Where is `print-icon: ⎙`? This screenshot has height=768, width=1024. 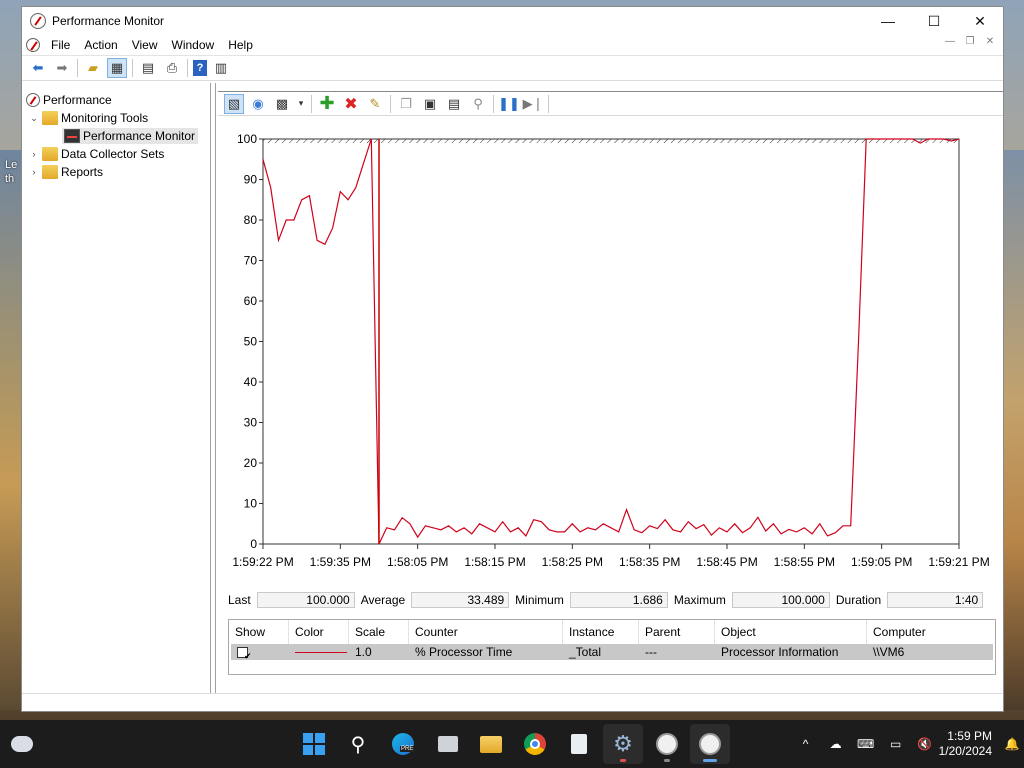 print-icon: ⎙ is located at coordinates (172, 68).